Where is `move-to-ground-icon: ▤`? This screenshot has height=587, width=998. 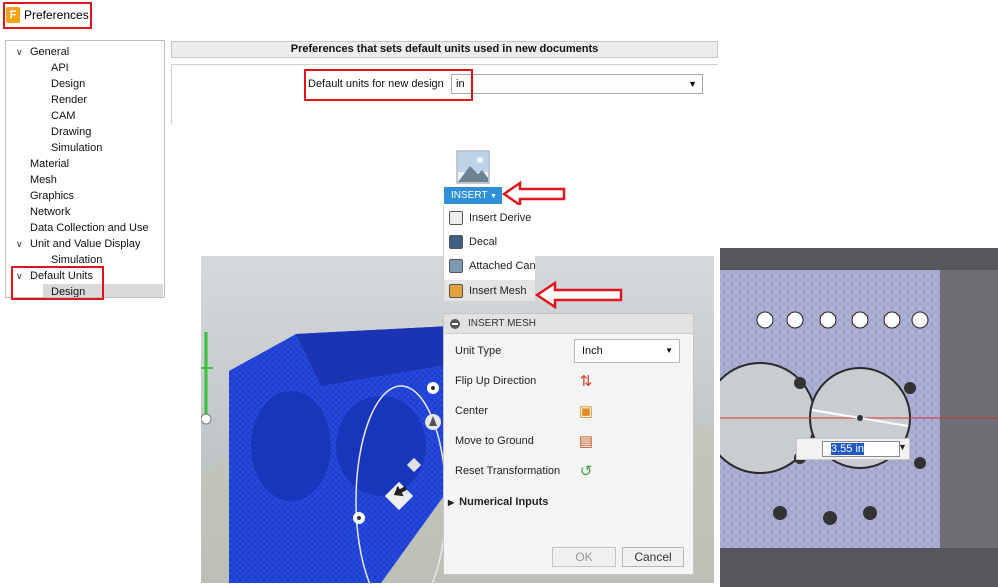 move-to-ground-icon: ▤ is located at coordinates (586, 442).